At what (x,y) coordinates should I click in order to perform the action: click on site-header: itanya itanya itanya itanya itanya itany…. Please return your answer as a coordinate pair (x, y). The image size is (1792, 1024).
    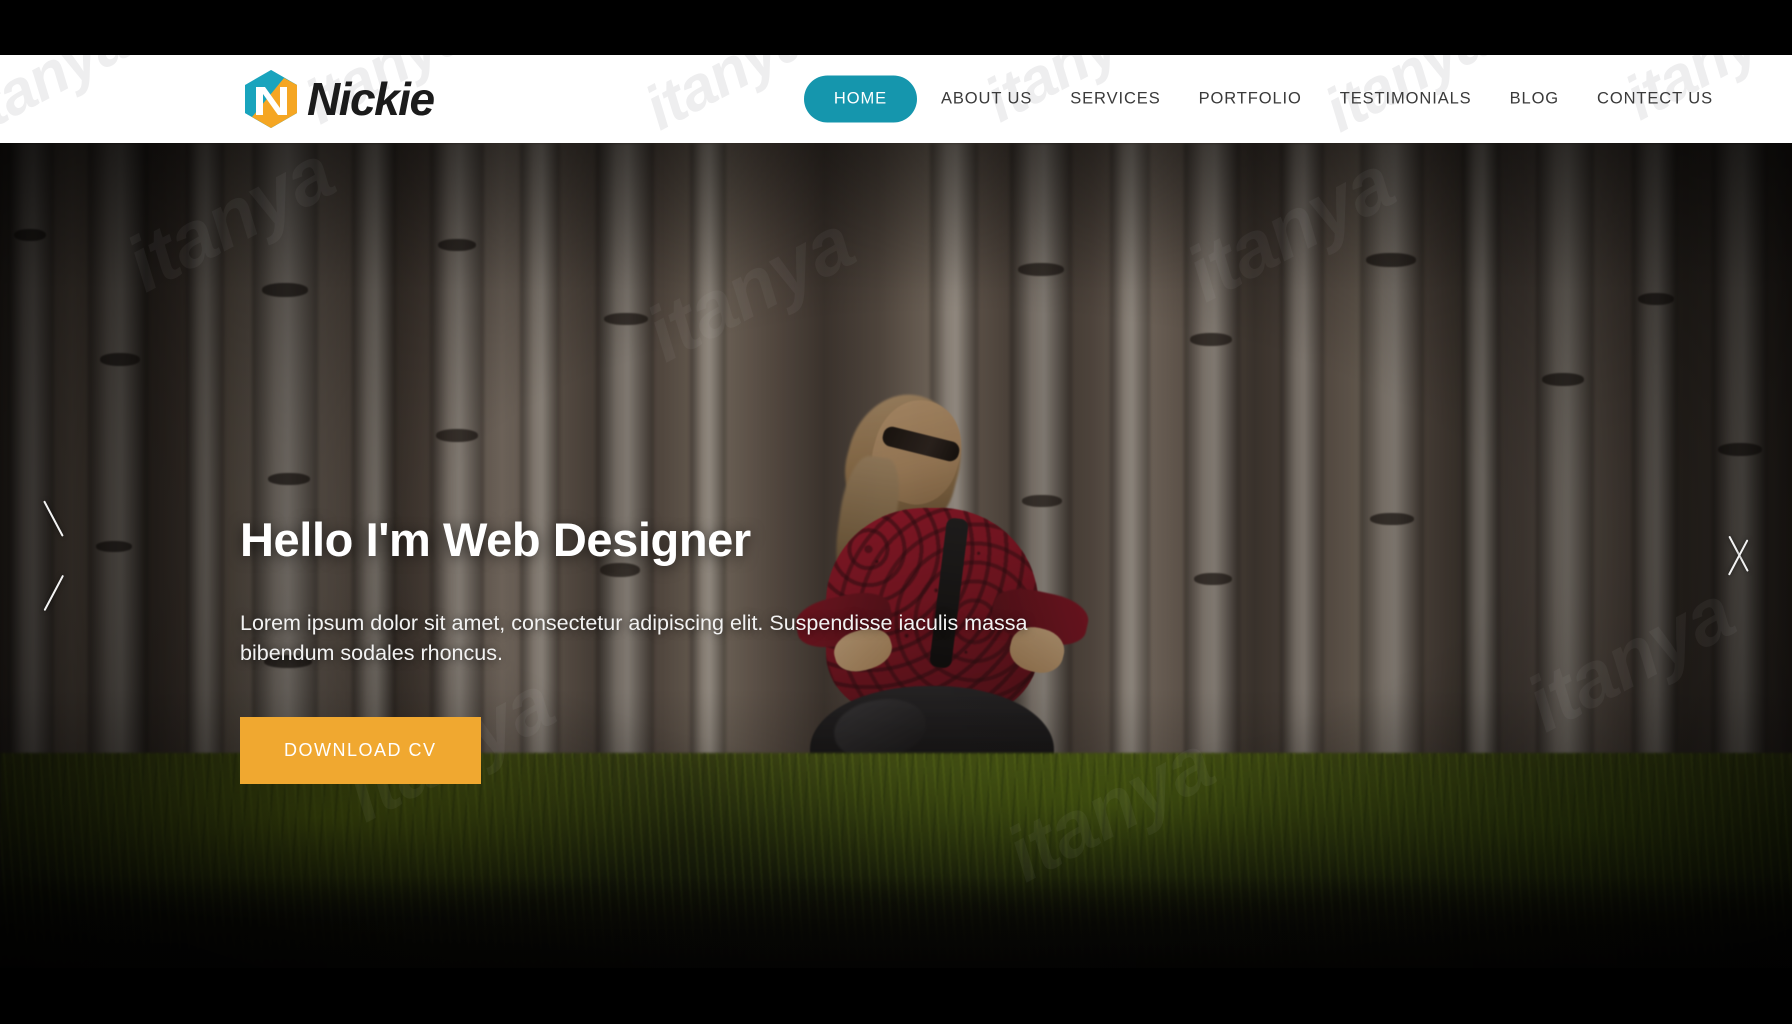
    Looking at the image, I should click on (896, 99).